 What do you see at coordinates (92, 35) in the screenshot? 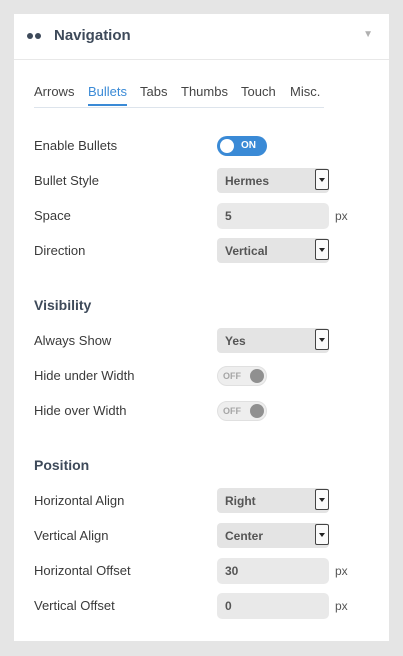
I see `panel-title: Navigation` at bounding box center [92, 35].